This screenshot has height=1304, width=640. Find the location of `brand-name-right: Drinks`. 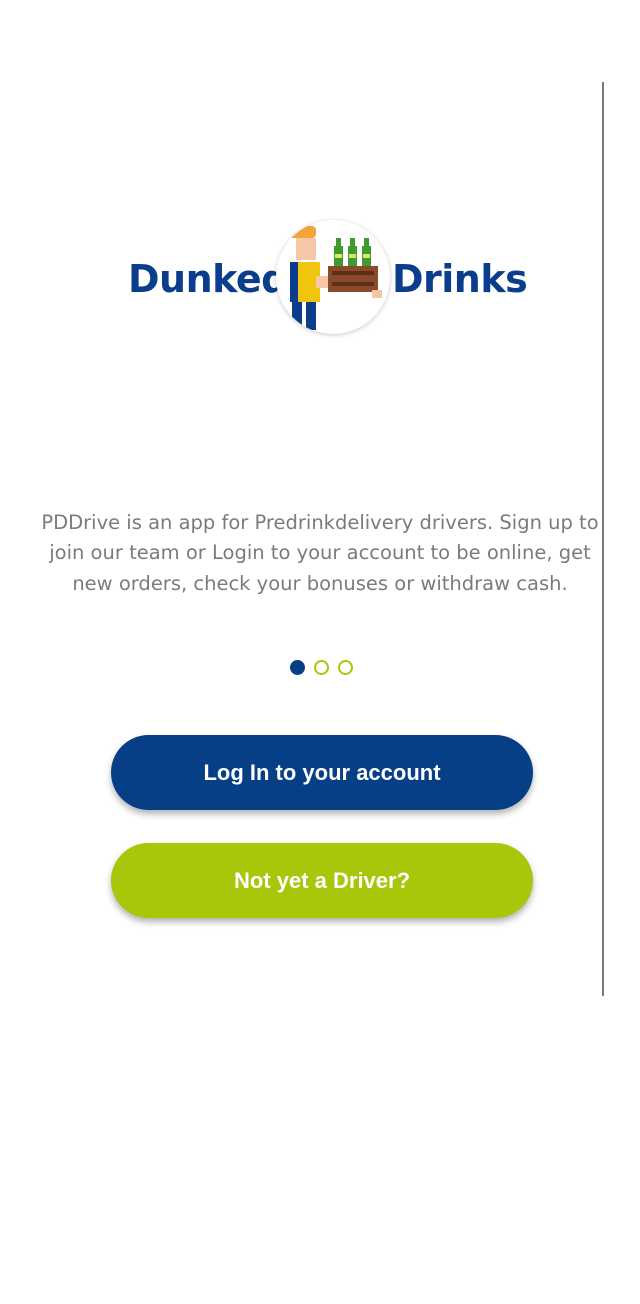

brand-name-right: Drinks is located at coordinates (460, 279).